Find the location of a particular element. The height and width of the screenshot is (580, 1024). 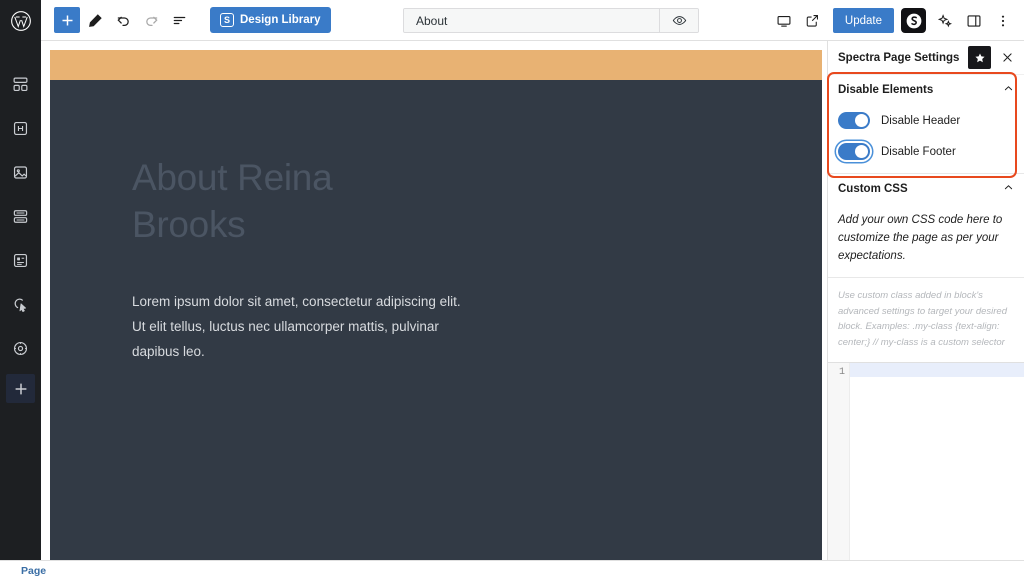

title-input is located at coordinates (531, 20).